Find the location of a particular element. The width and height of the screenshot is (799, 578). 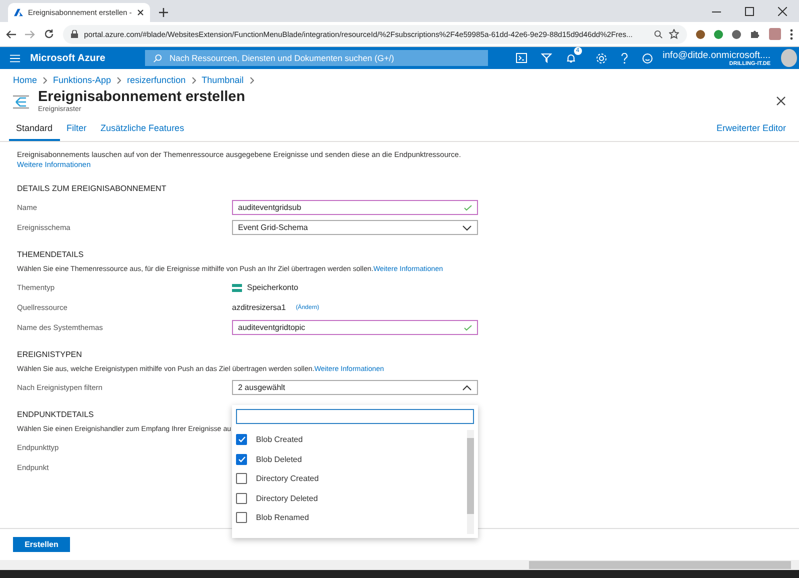

event-type-option: Blob Renamed is located at coordinates (351, 518).